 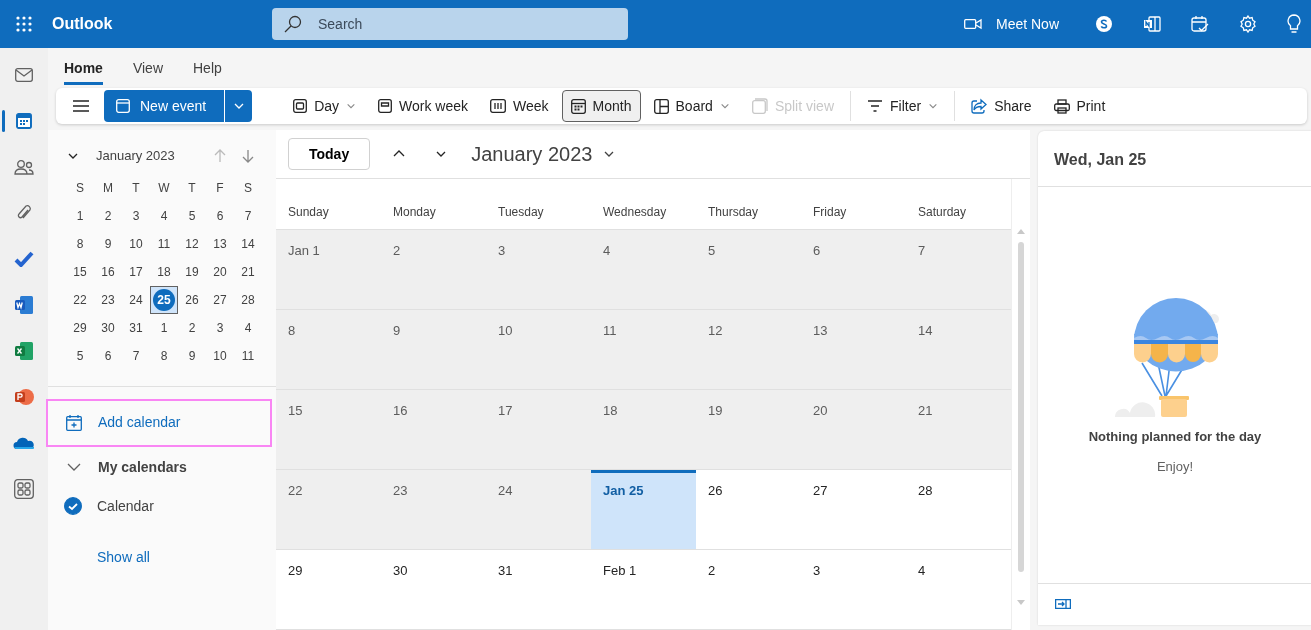 What do you see at coordinates (853, 430) in the screenshot?
I see `day-cell: 20` at bounding box center [853, 430].